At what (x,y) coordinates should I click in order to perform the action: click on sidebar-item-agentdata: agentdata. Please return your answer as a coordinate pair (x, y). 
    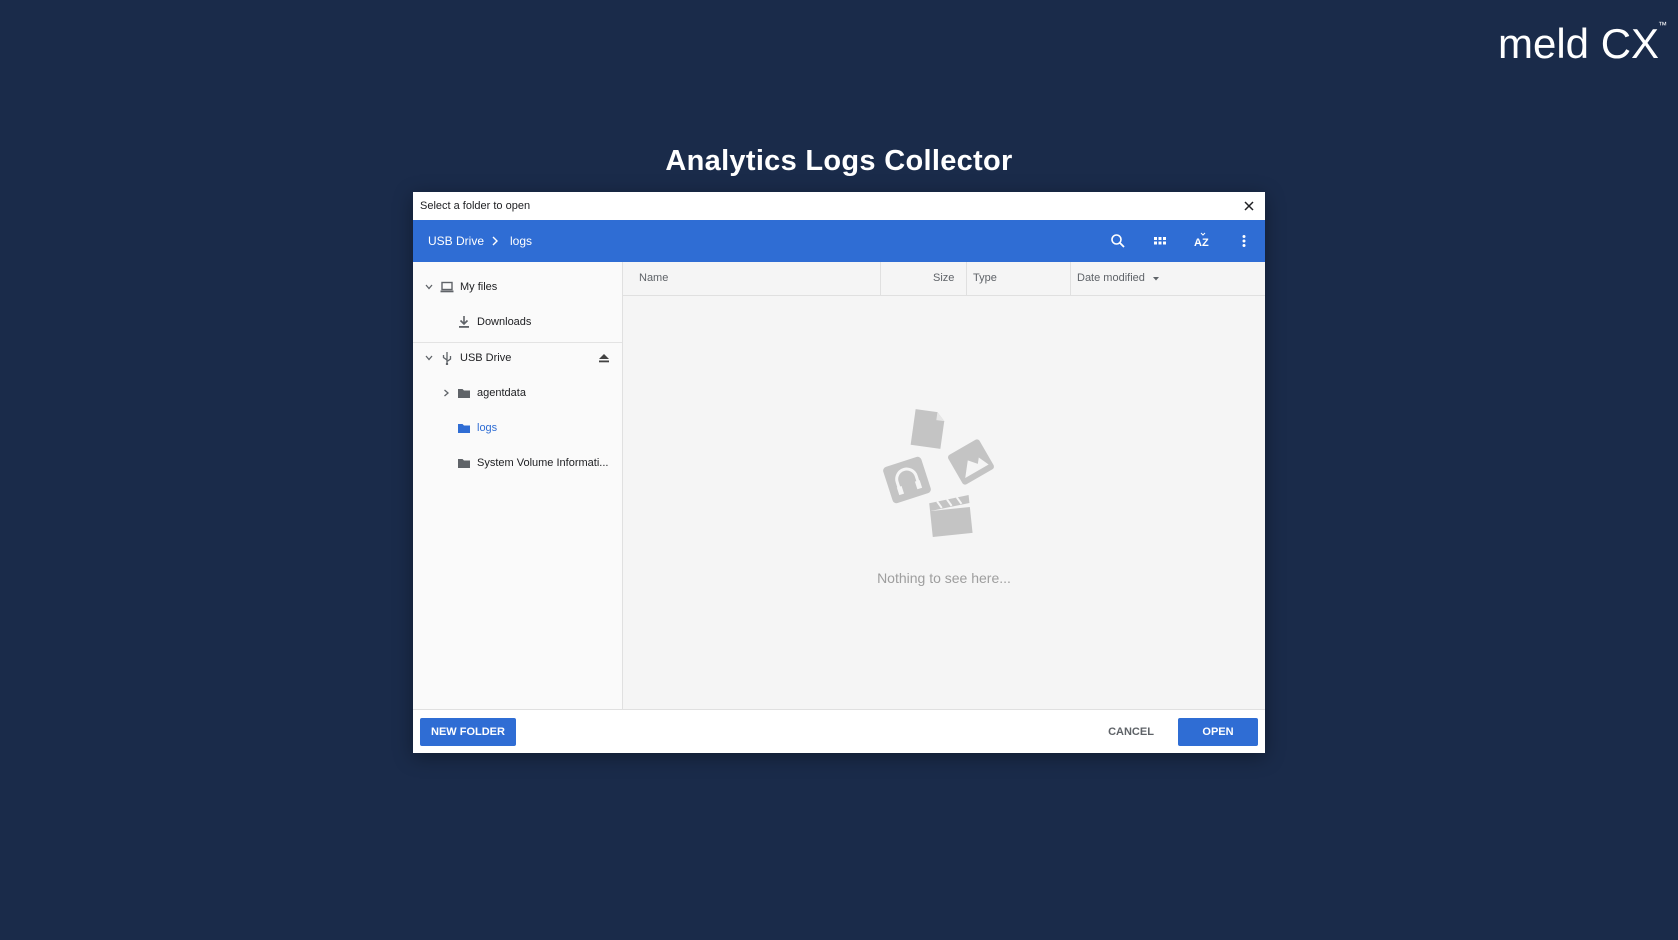
    Looking at the image, I should click on (517, 393).